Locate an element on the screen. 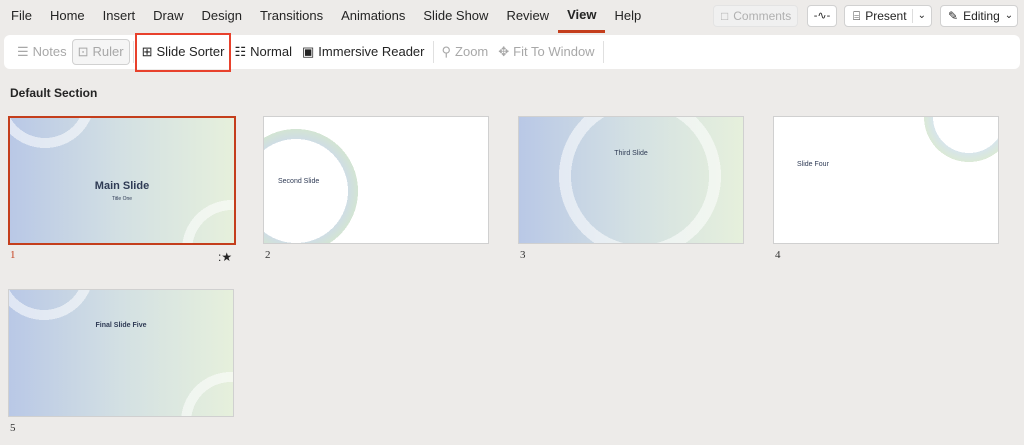  slide-title: Main Slide is located at coordinates (122, 186).